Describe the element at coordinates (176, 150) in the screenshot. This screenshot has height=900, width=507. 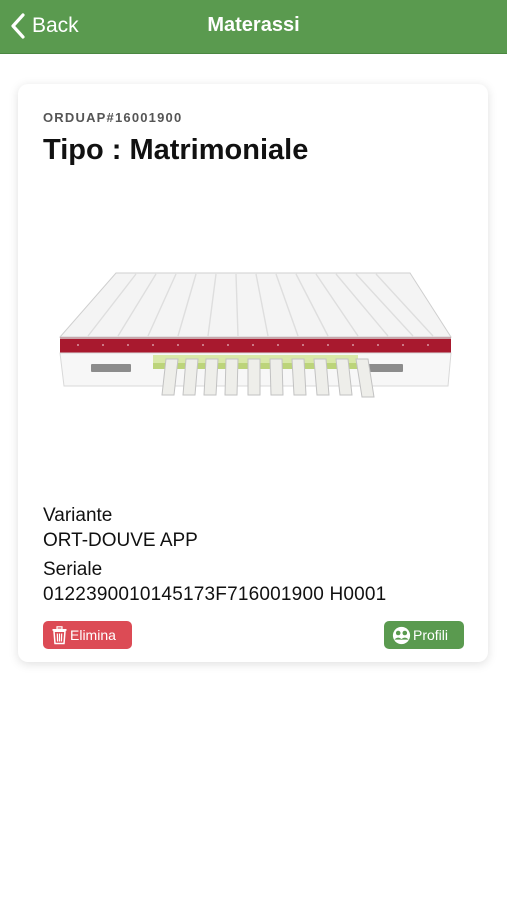
I see `type-title: Tipo : Matrimoniale` at that location.